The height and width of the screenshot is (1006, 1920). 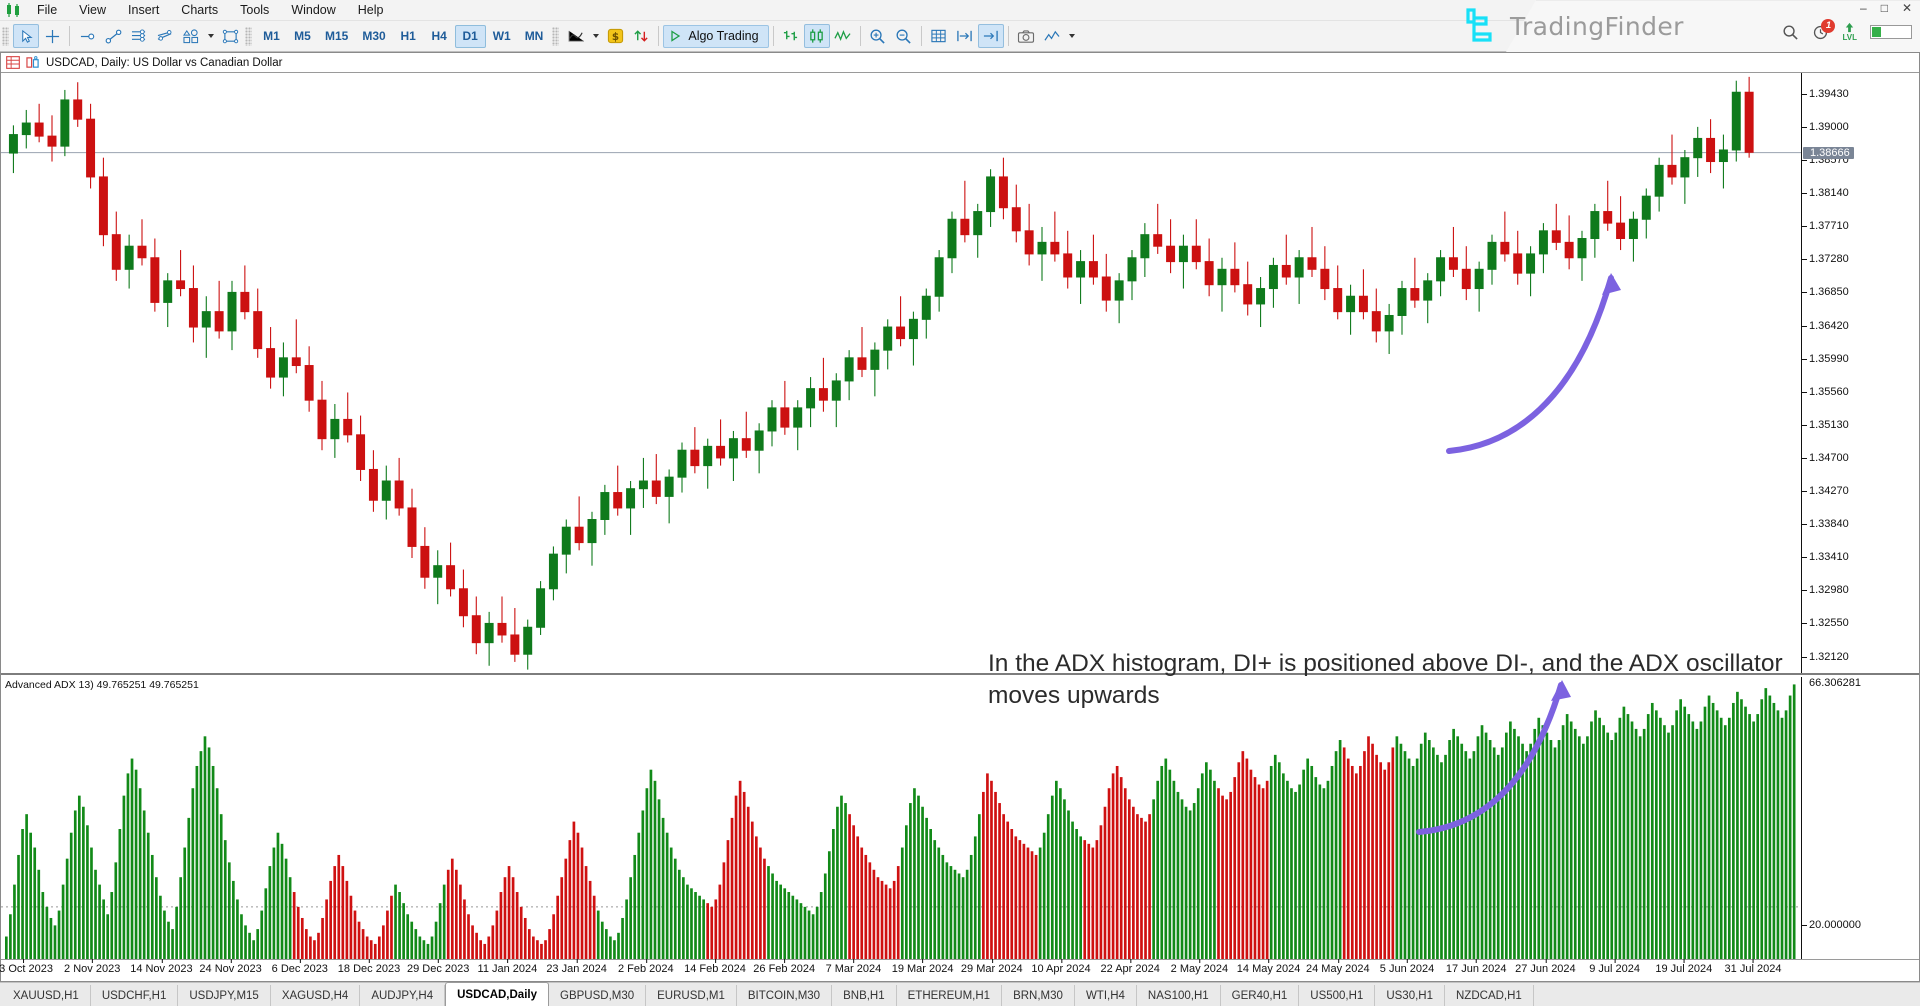 What do you see at coordinates (1545, 967) in the screenshot?
I see `date-tick: 27 Jun 2024` at bounding box center [1545, 967].